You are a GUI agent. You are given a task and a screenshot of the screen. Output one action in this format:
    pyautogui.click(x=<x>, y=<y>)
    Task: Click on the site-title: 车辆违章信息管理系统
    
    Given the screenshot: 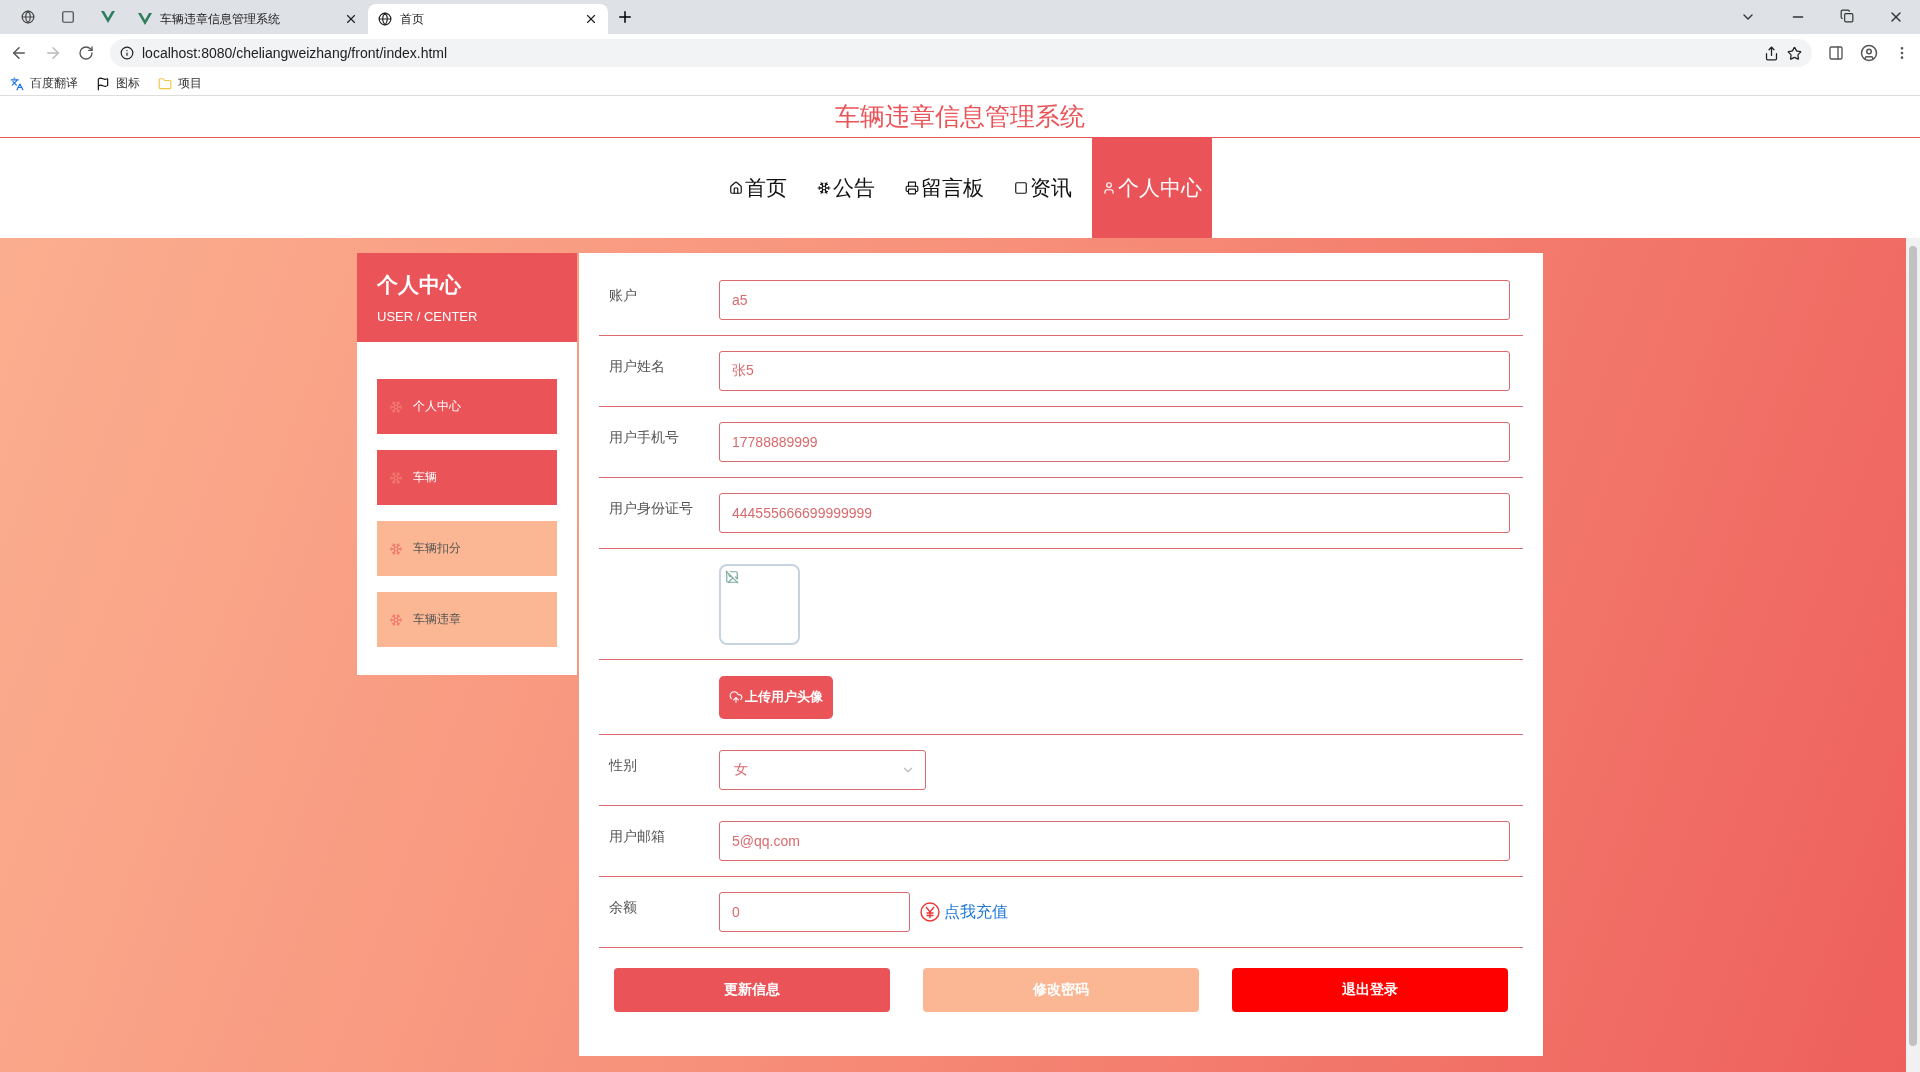 What is the action you would take?
    pyautogui.click(x=960, y=116)
    